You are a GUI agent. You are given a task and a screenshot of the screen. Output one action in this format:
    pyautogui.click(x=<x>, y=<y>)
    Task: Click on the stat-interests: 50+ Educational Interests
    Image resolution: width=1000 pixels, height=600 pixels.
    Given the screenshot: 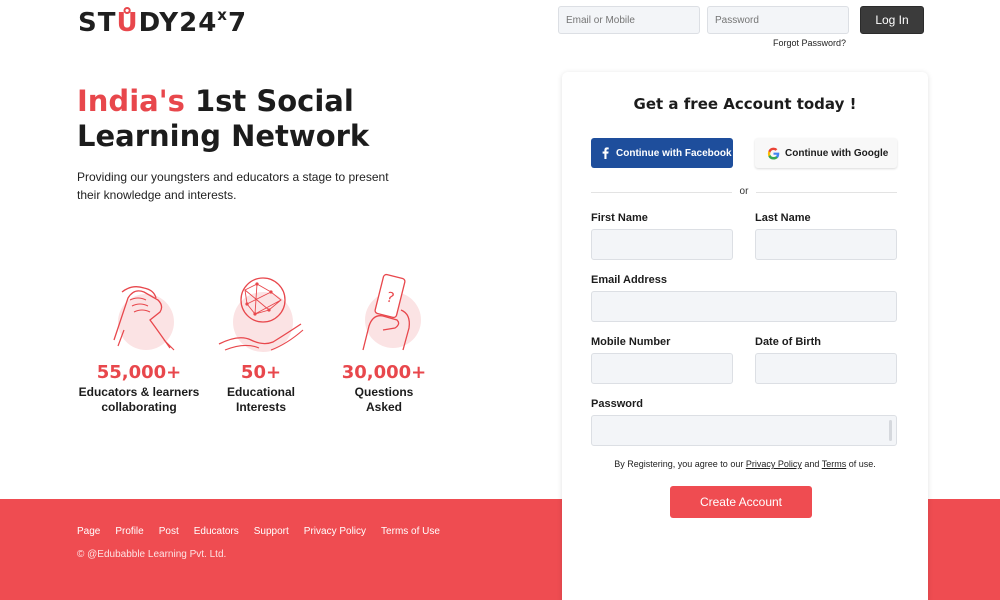 What is the action you would take?
    pyautogui.click(x=261, y=342)
    